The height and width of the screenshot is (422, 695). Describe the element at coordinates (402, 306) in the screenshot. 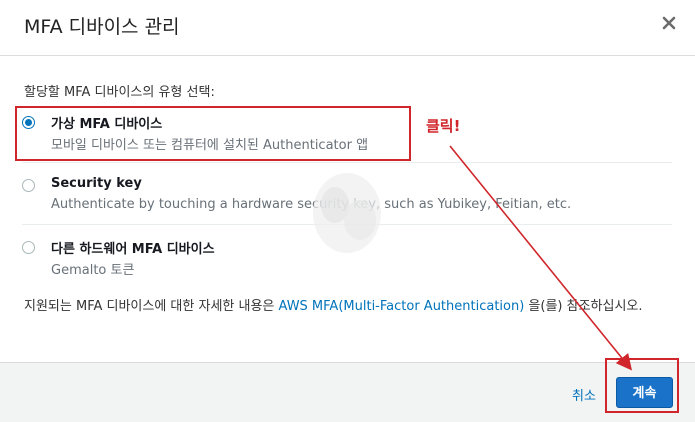

I see `aws-mfa-link: AWS MFA(Multi-Factor Authentication)` at that location.